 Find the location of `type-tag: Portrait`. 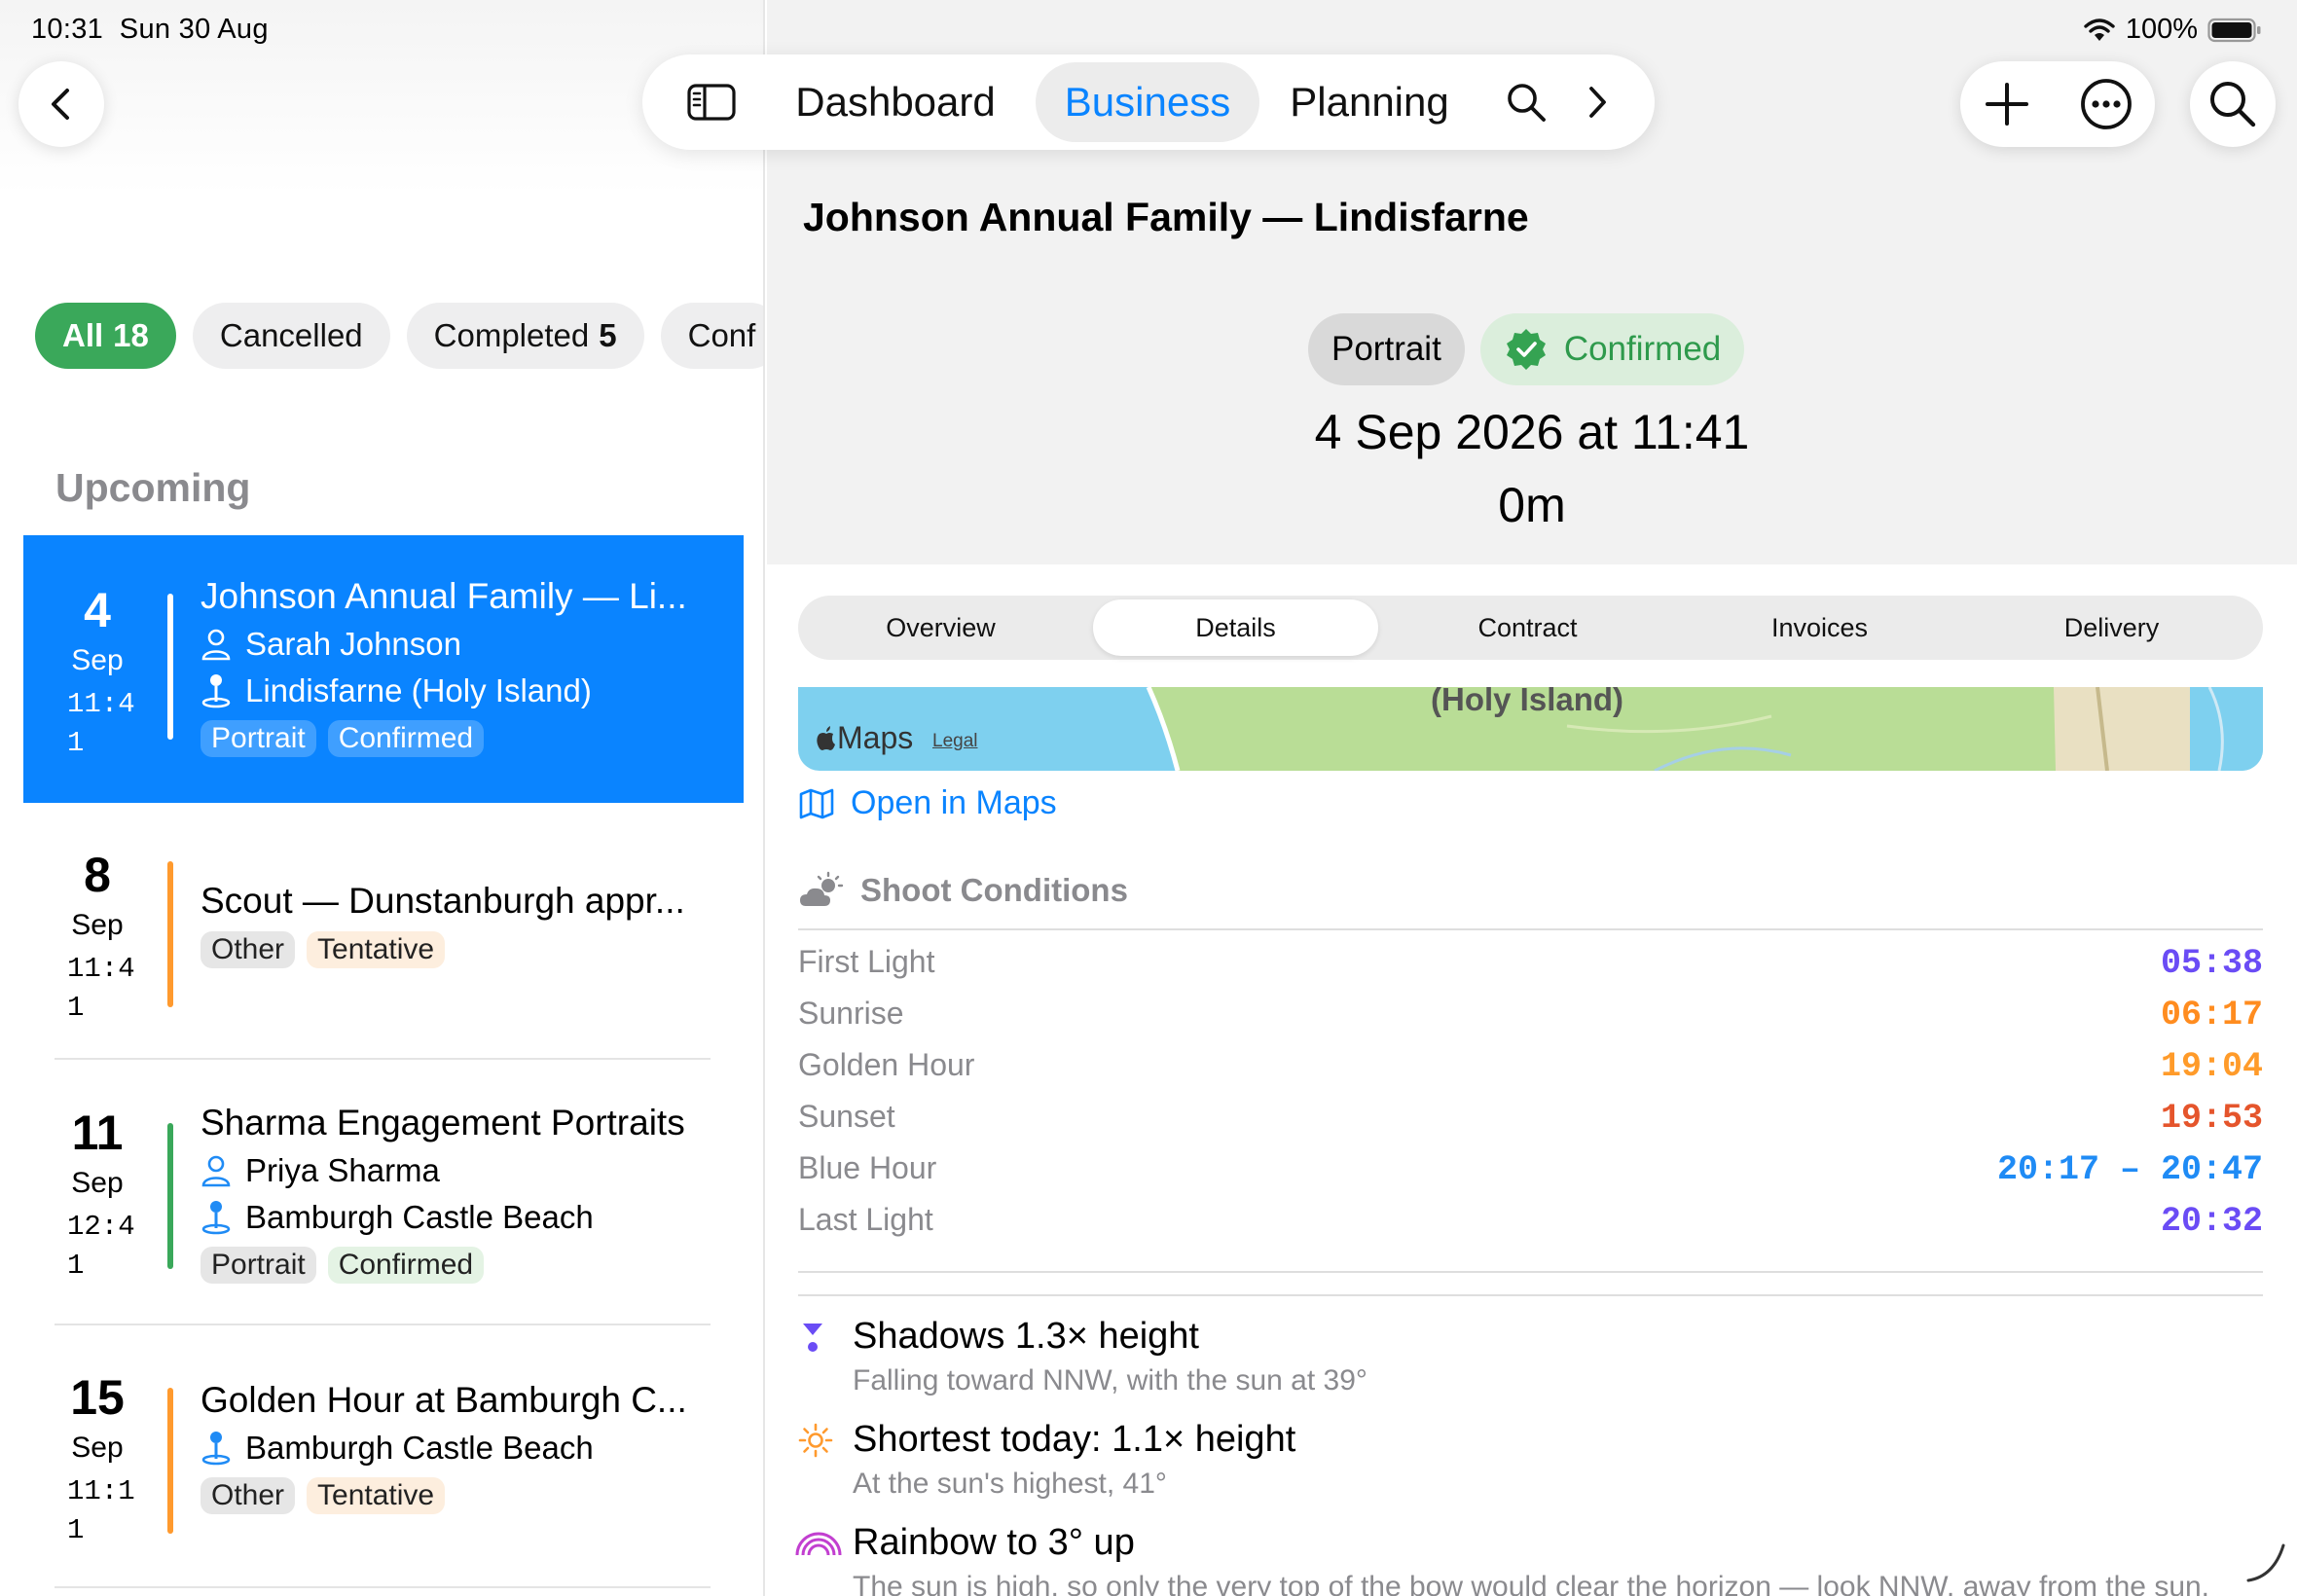

type-tag: Portrait is located at coordinates (258, 738).